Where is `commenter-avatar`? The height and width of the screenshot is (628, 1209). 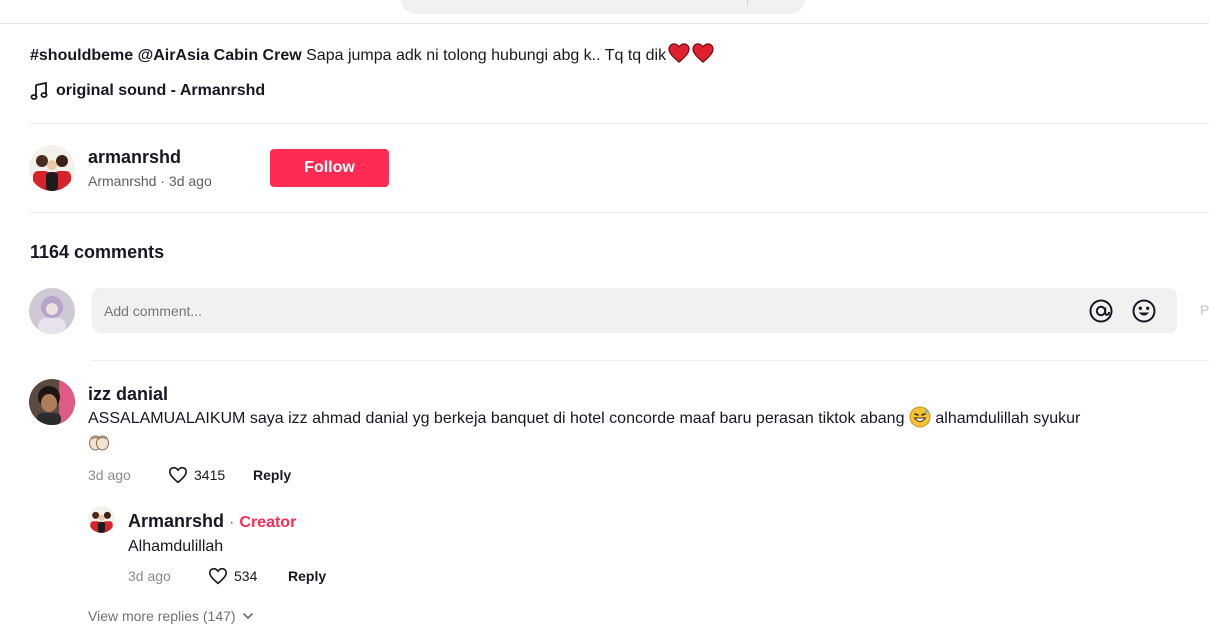
commenter-avatar is located at coordinates (52, 402).